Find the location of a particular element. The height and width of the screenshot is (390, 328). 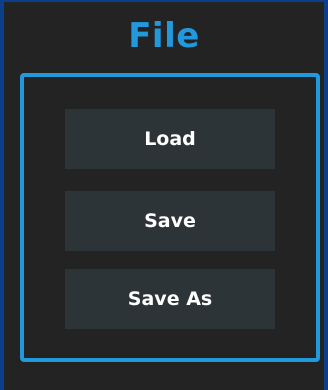

load-button: Load is located at coordinates (170, 139).